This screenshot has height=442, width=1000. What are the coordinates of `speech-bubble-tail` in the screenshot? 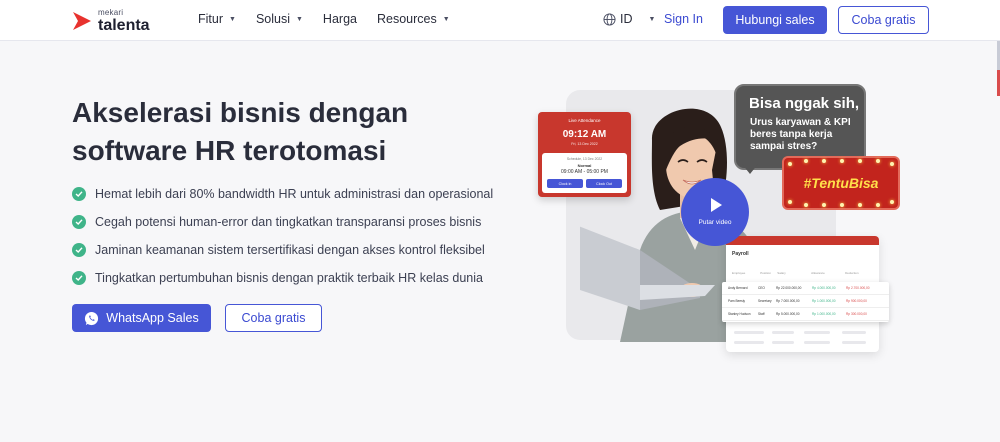 It's located at (750, 169).